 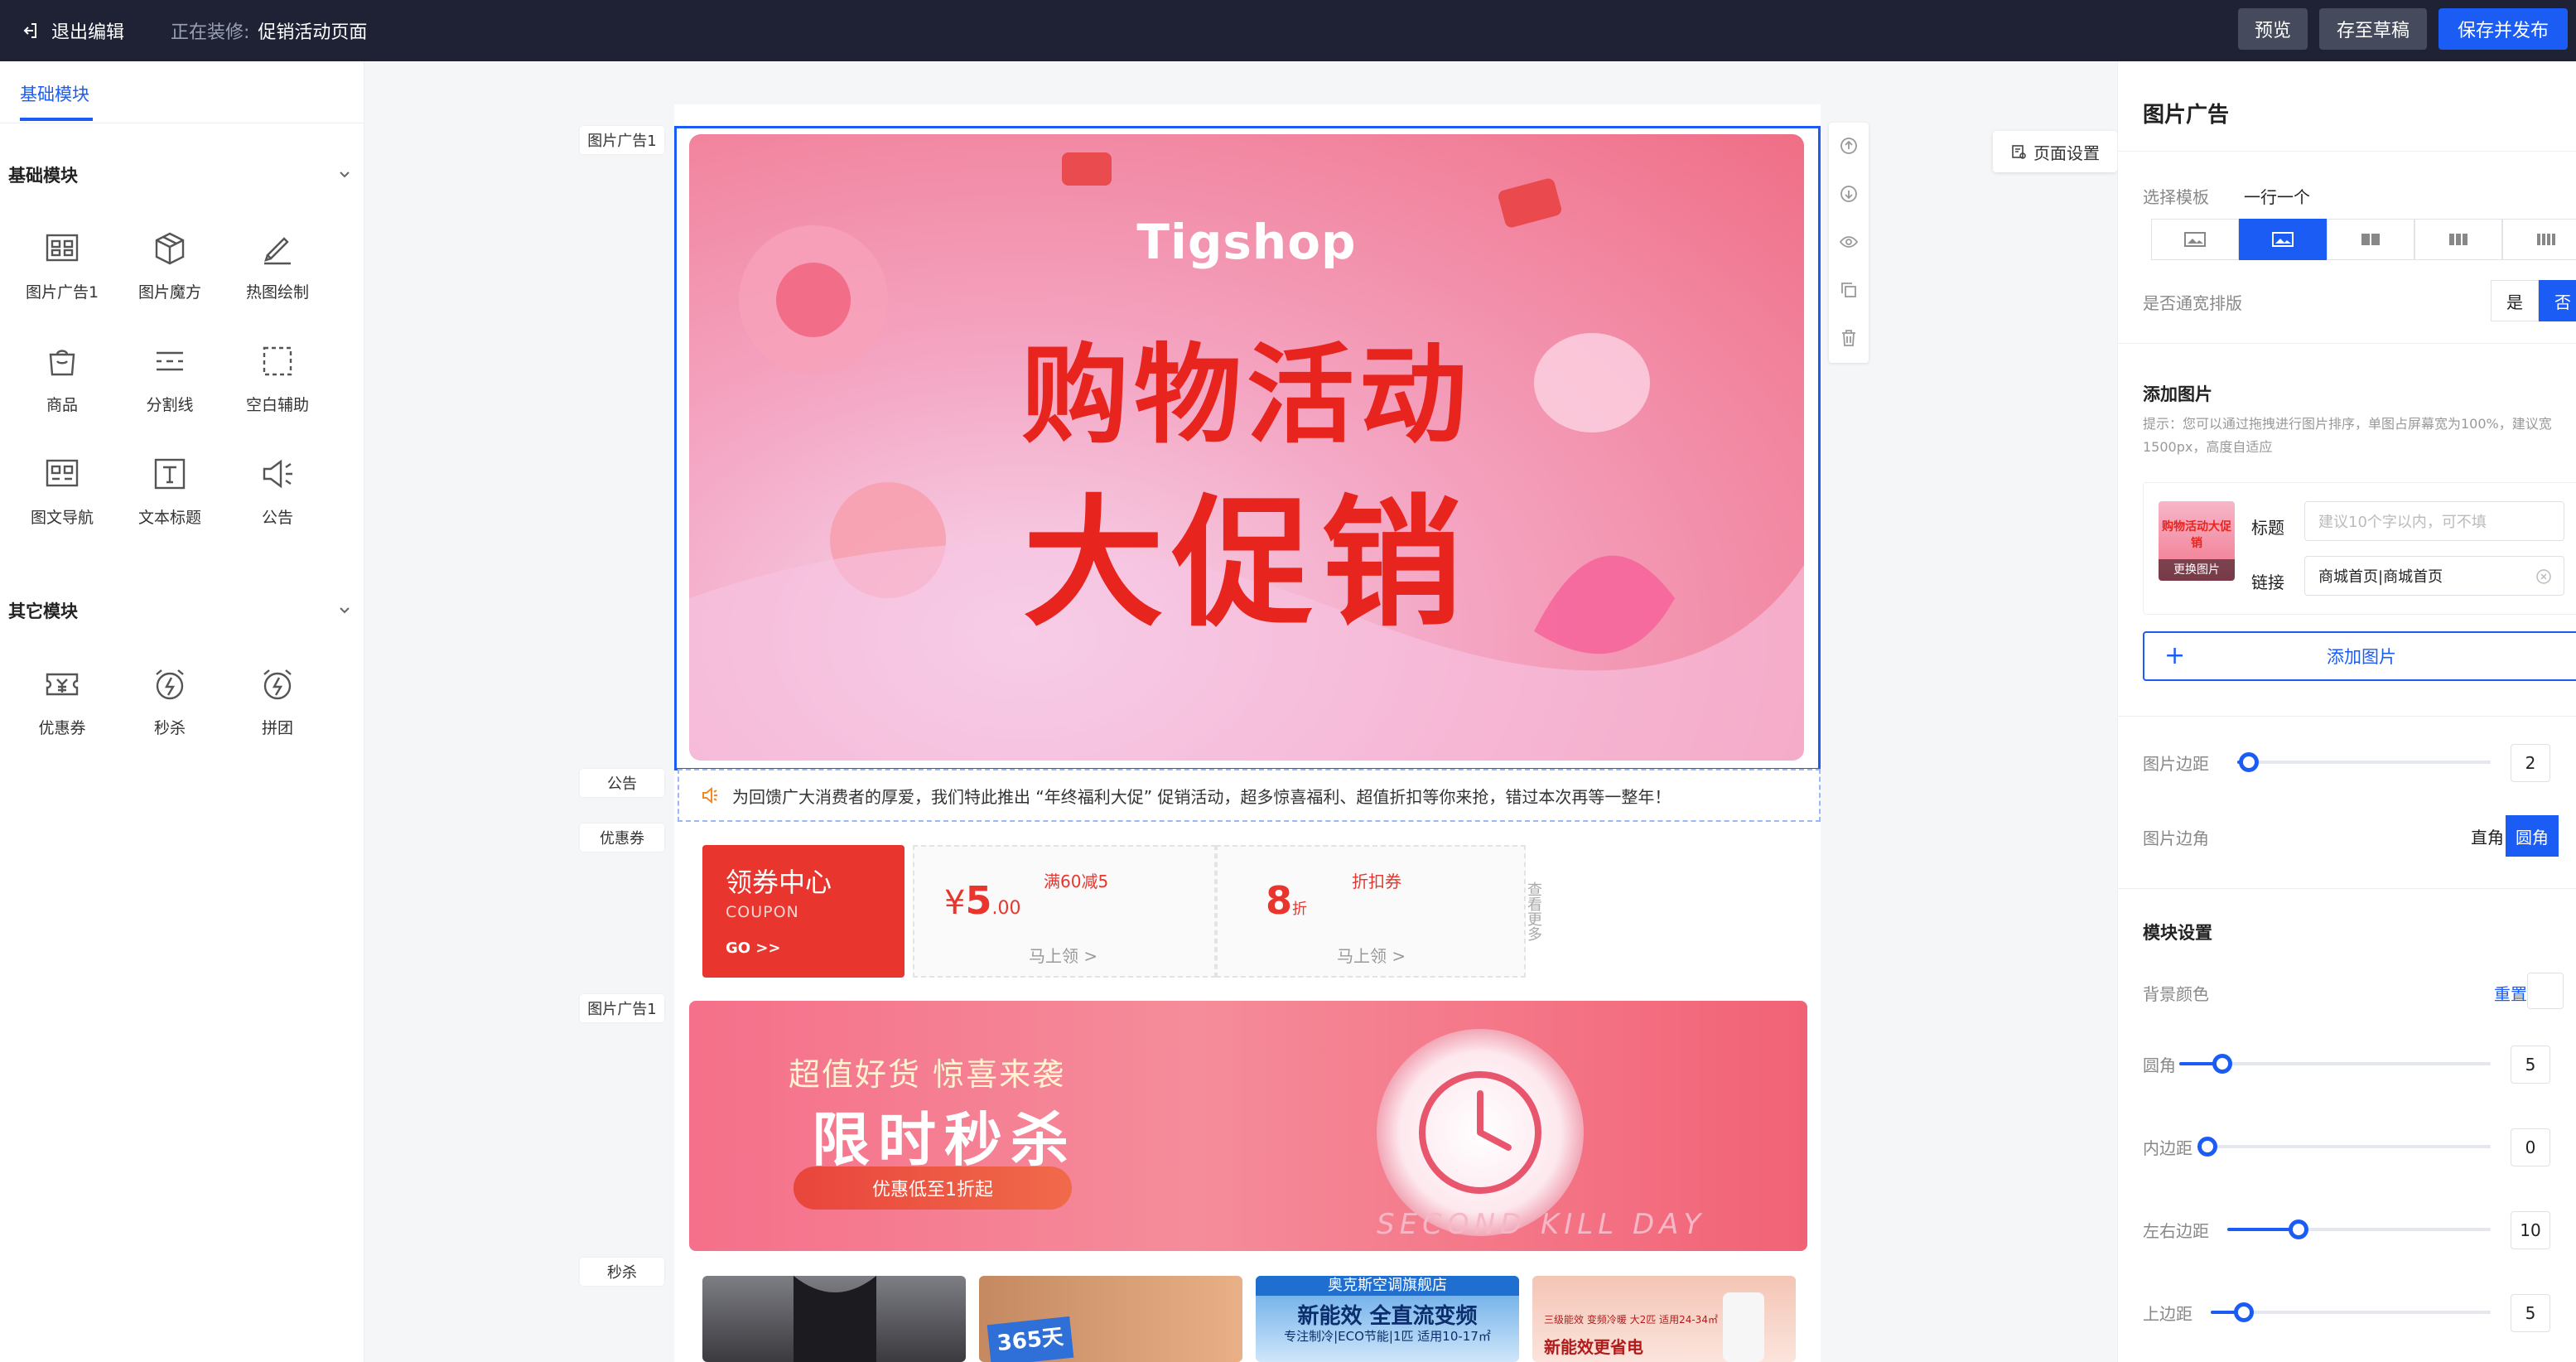 What do you see at coordinates (1849, 194) in the screenshot?
I see `move-down-icon` at bounding box center [1849, 194].